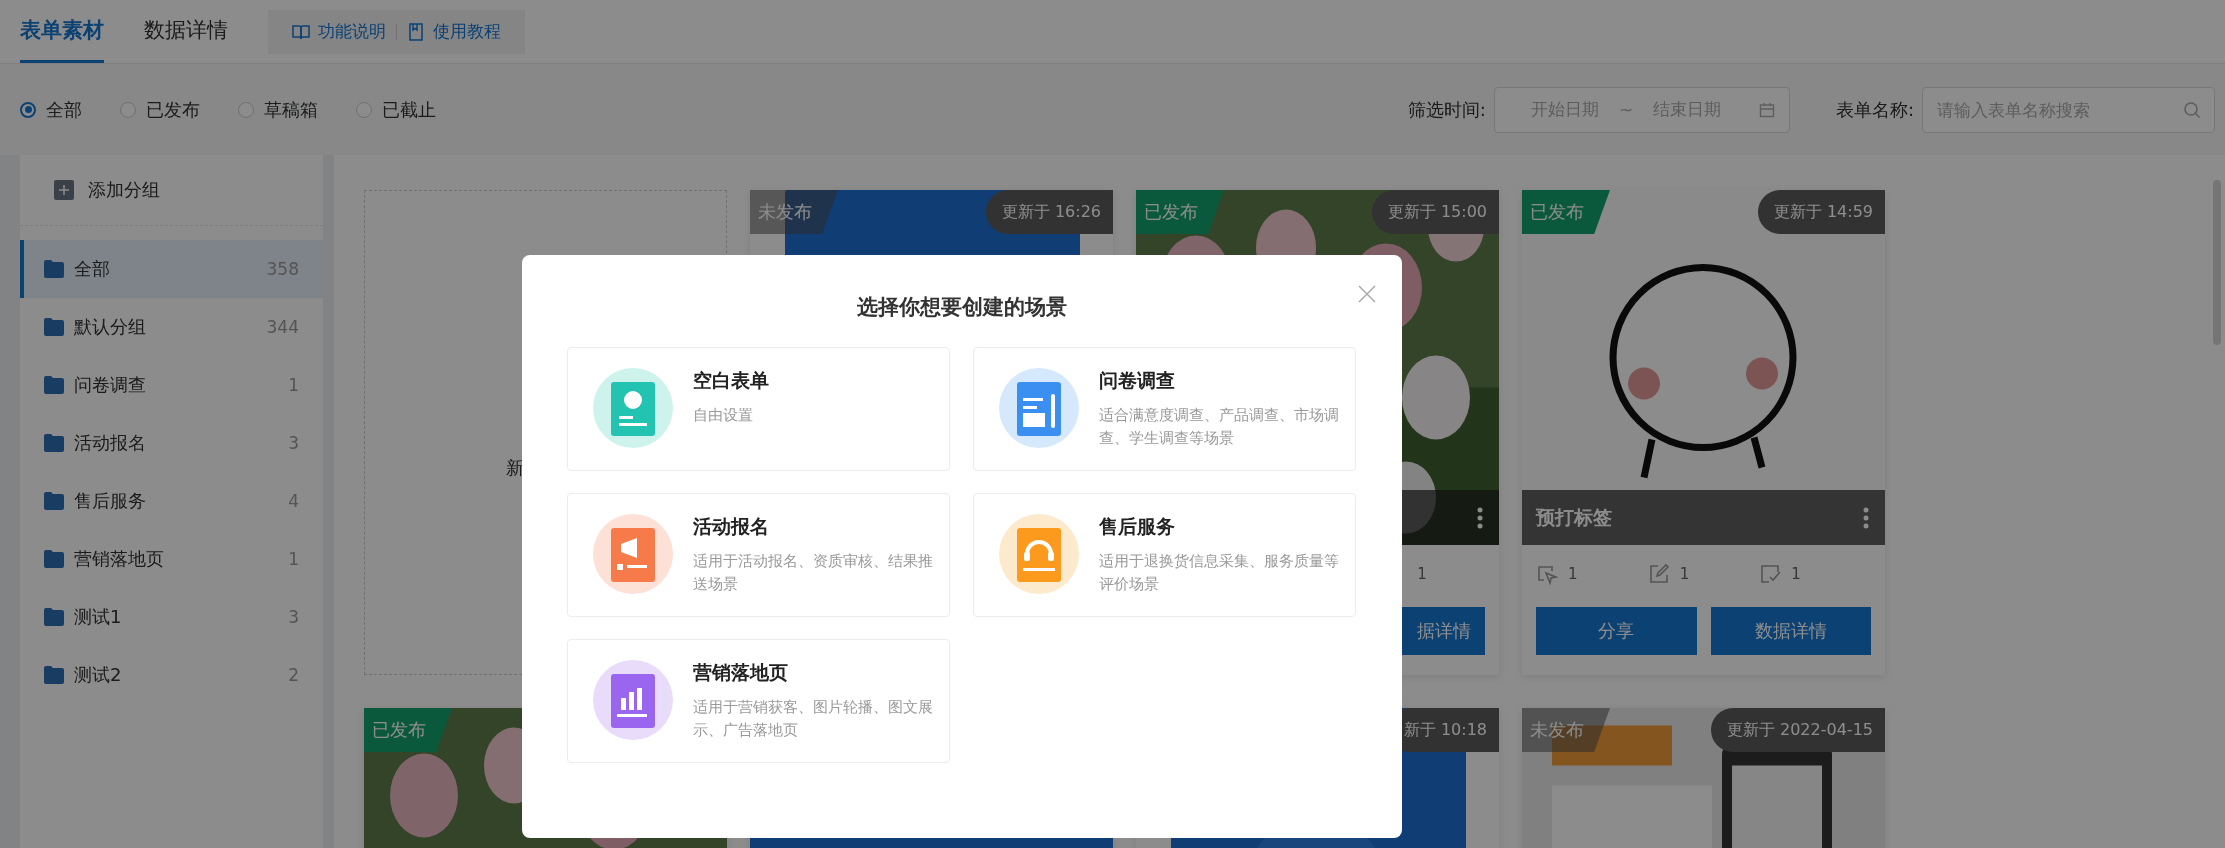 The image size is (2225, 848). Describe the element at coordinates (962, 307) in the screenshot. I see `dialog-title: 选择你想要创建的场景` at that location.